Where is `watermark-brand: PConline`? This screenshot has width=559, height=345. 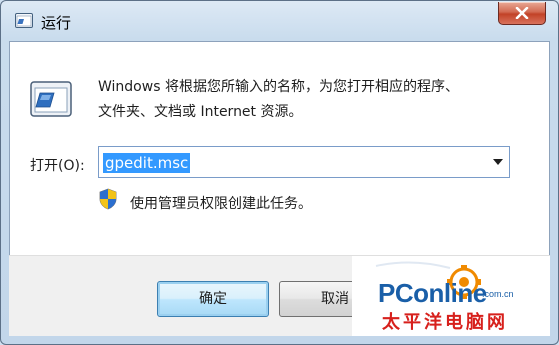 watermark-brand: PConline is located at coordinates (432, 293).